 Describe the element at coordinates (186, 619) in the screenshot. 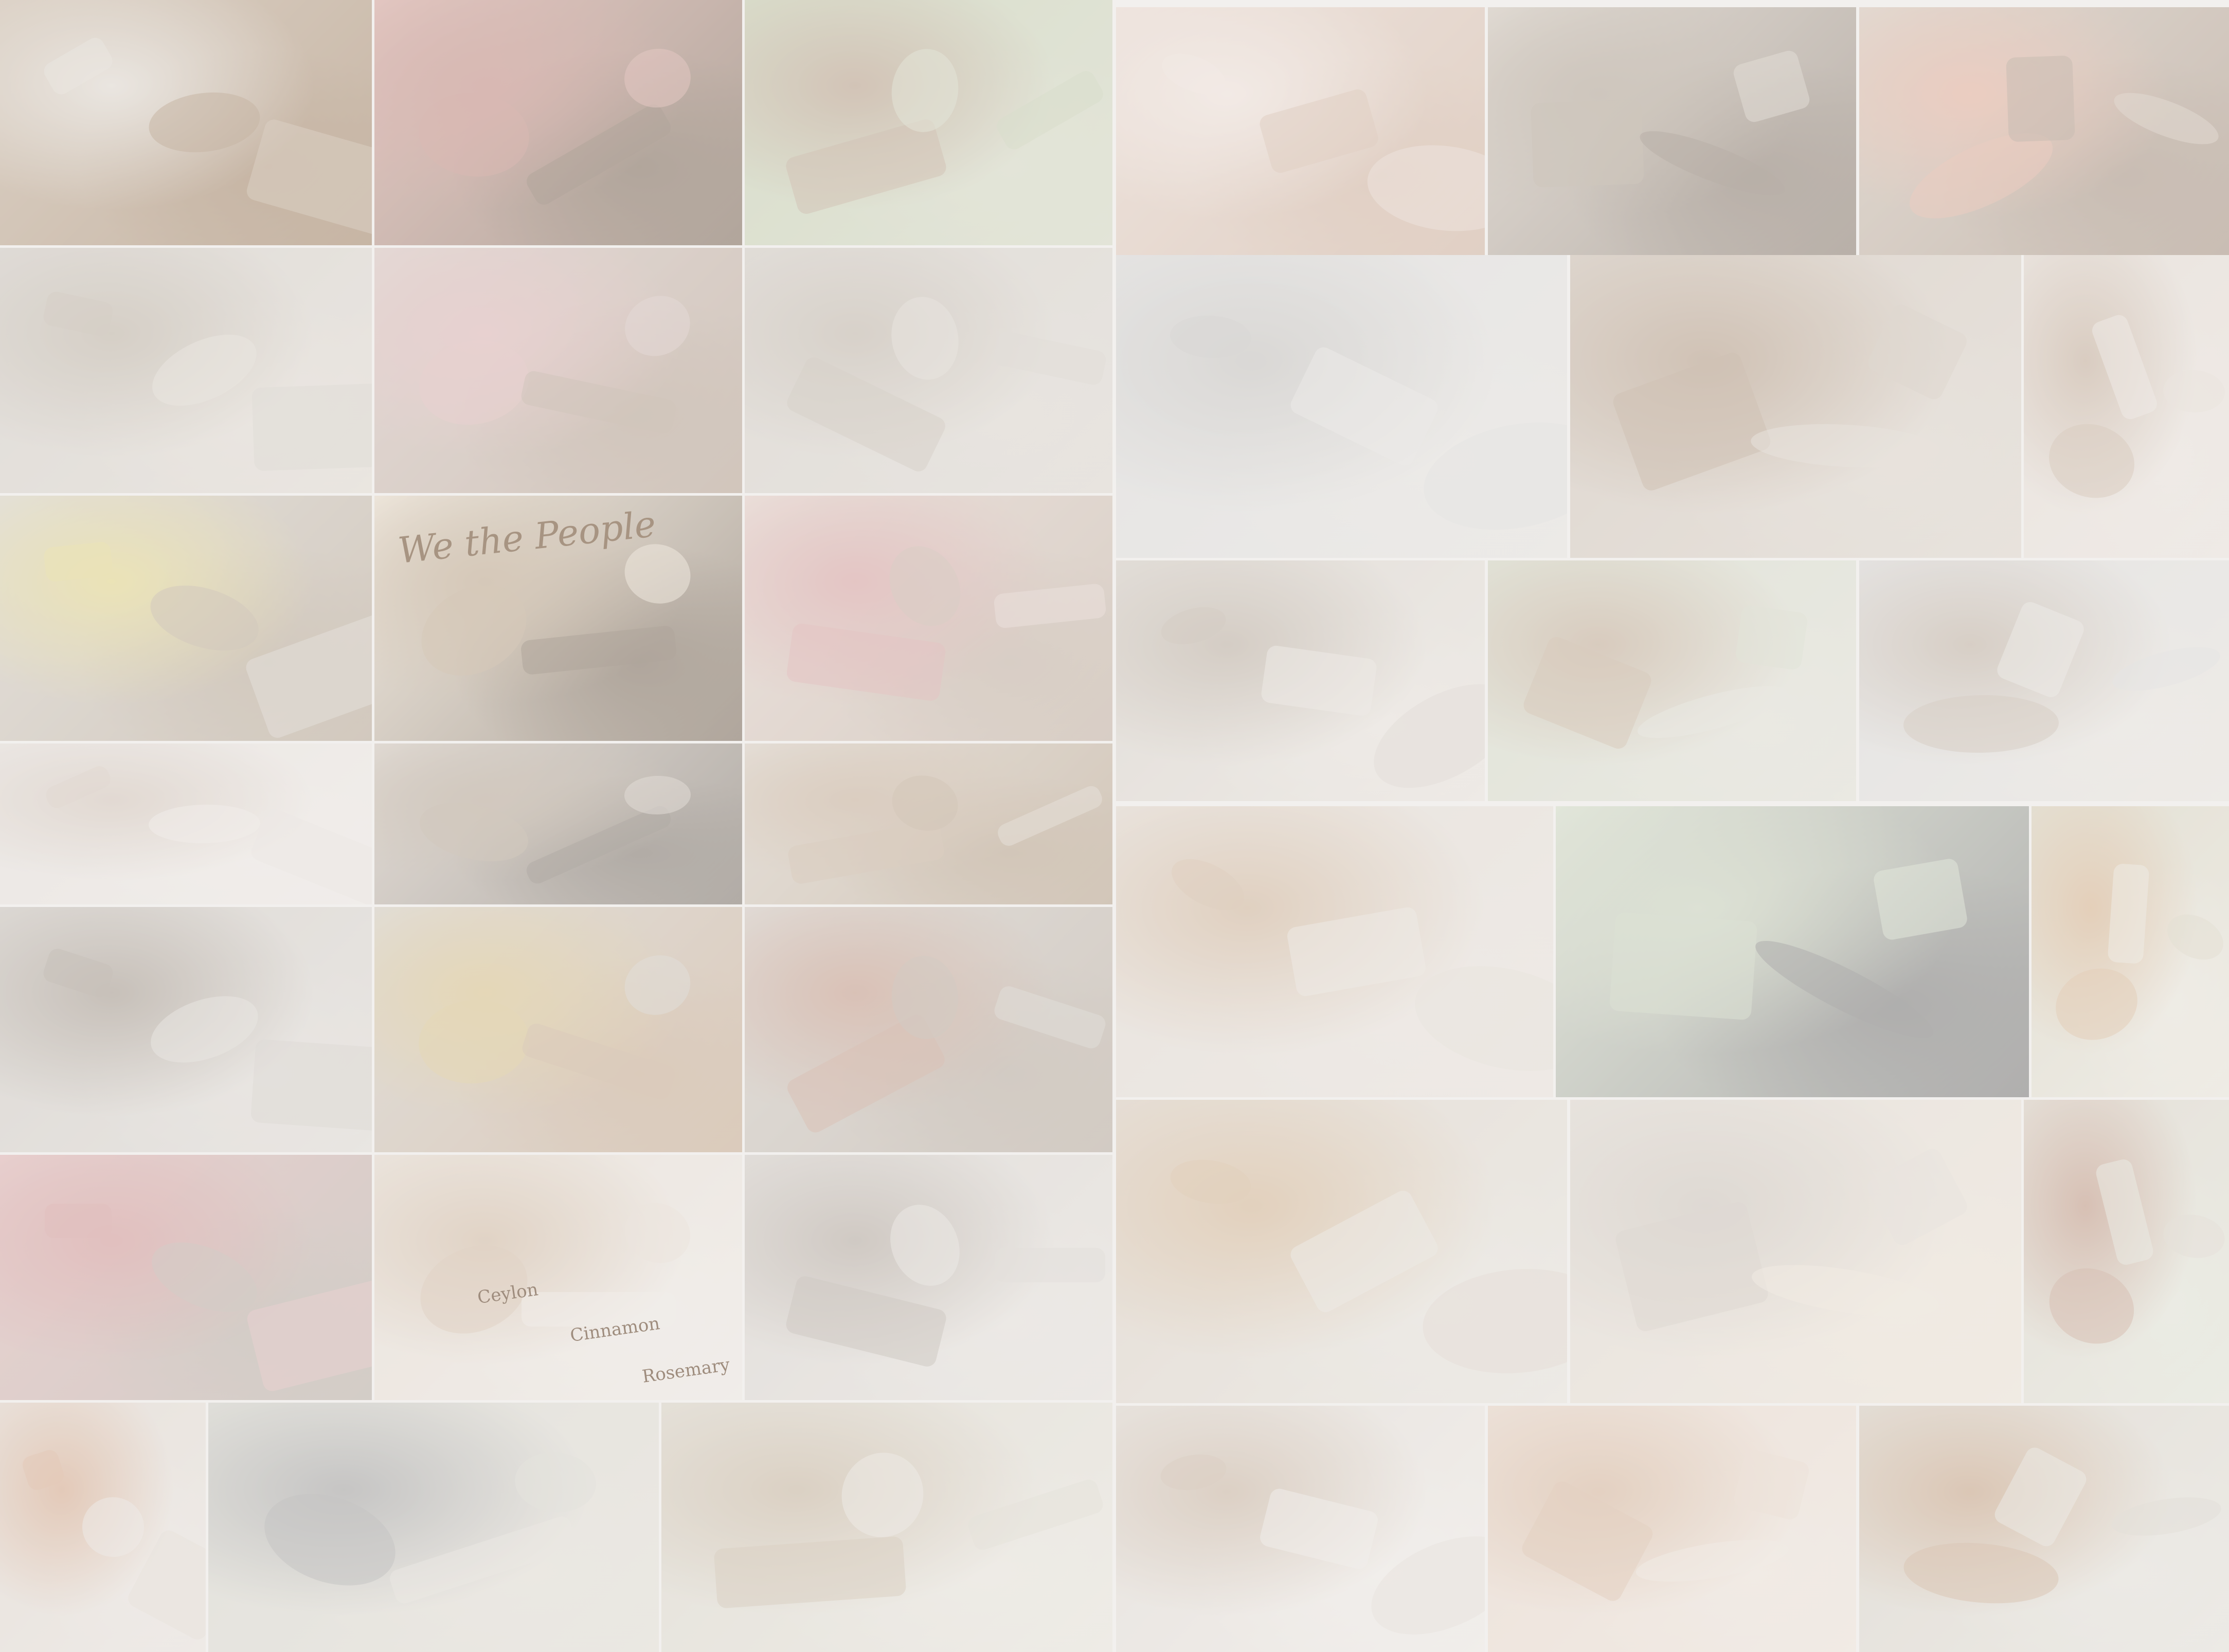

I see `photo-sewing-tin` at that location.